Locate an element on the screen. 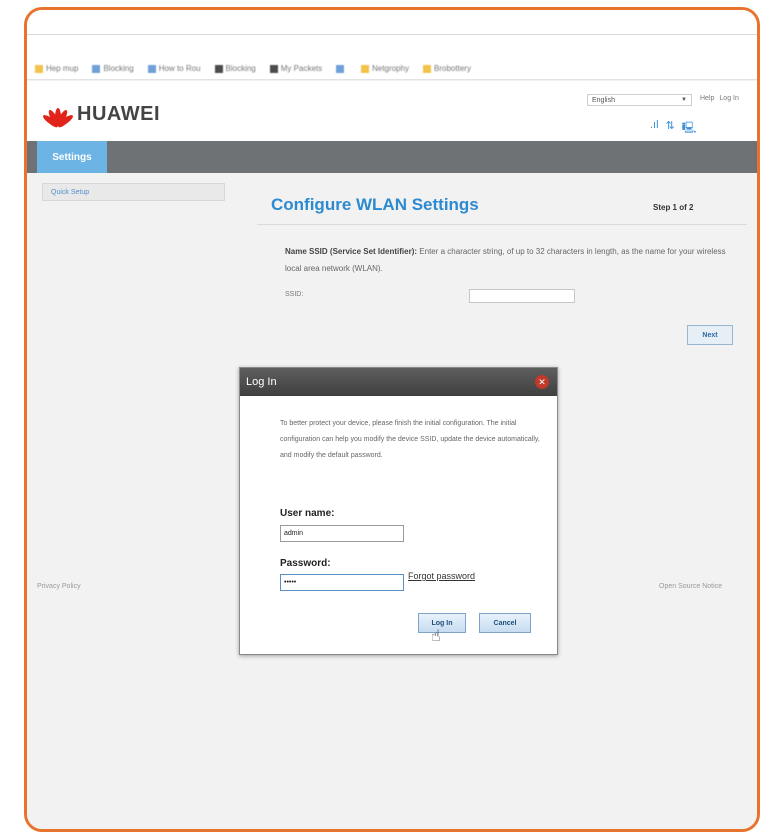 The height and width of the screenshot is (832, 769). bookmark-item: How to Rou is located at coordinates (174, 68).